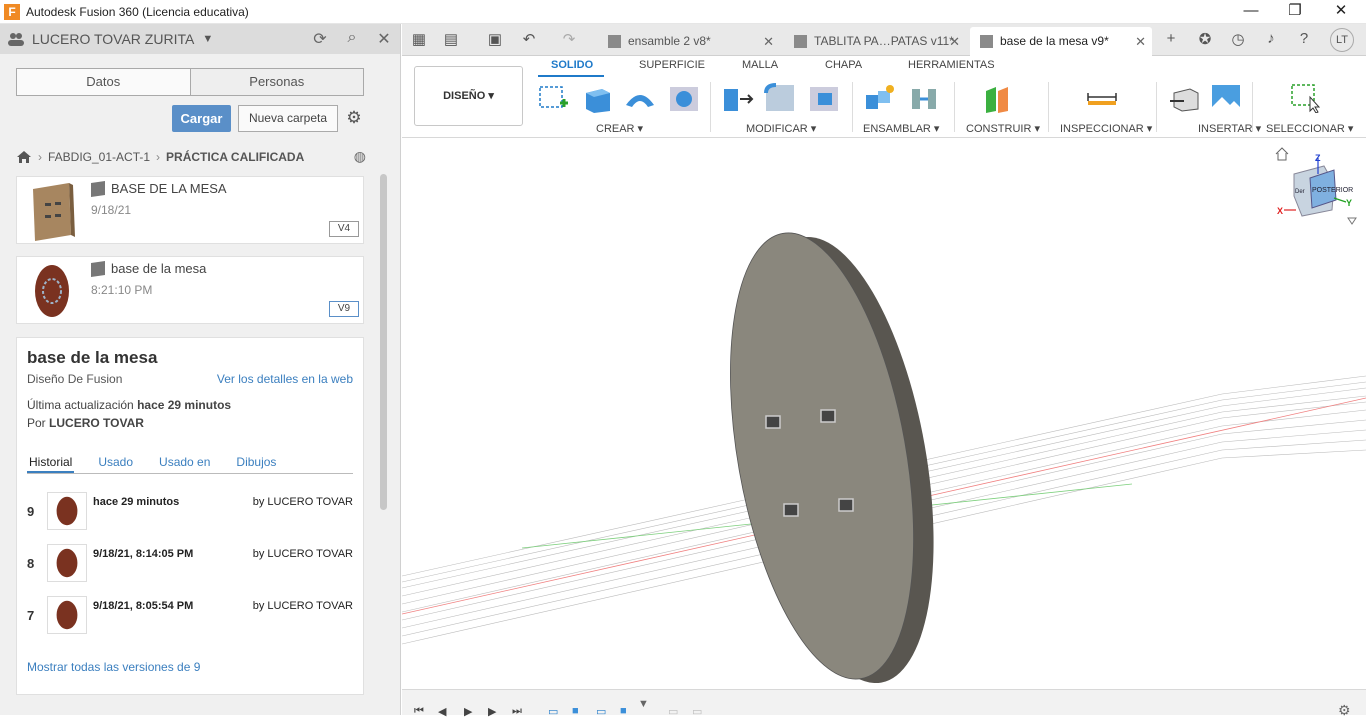  Describe the element at coordinates (901, 128) in the screenshot. I see `assemble-menu: ENSAMBLAR ▾` at that location.